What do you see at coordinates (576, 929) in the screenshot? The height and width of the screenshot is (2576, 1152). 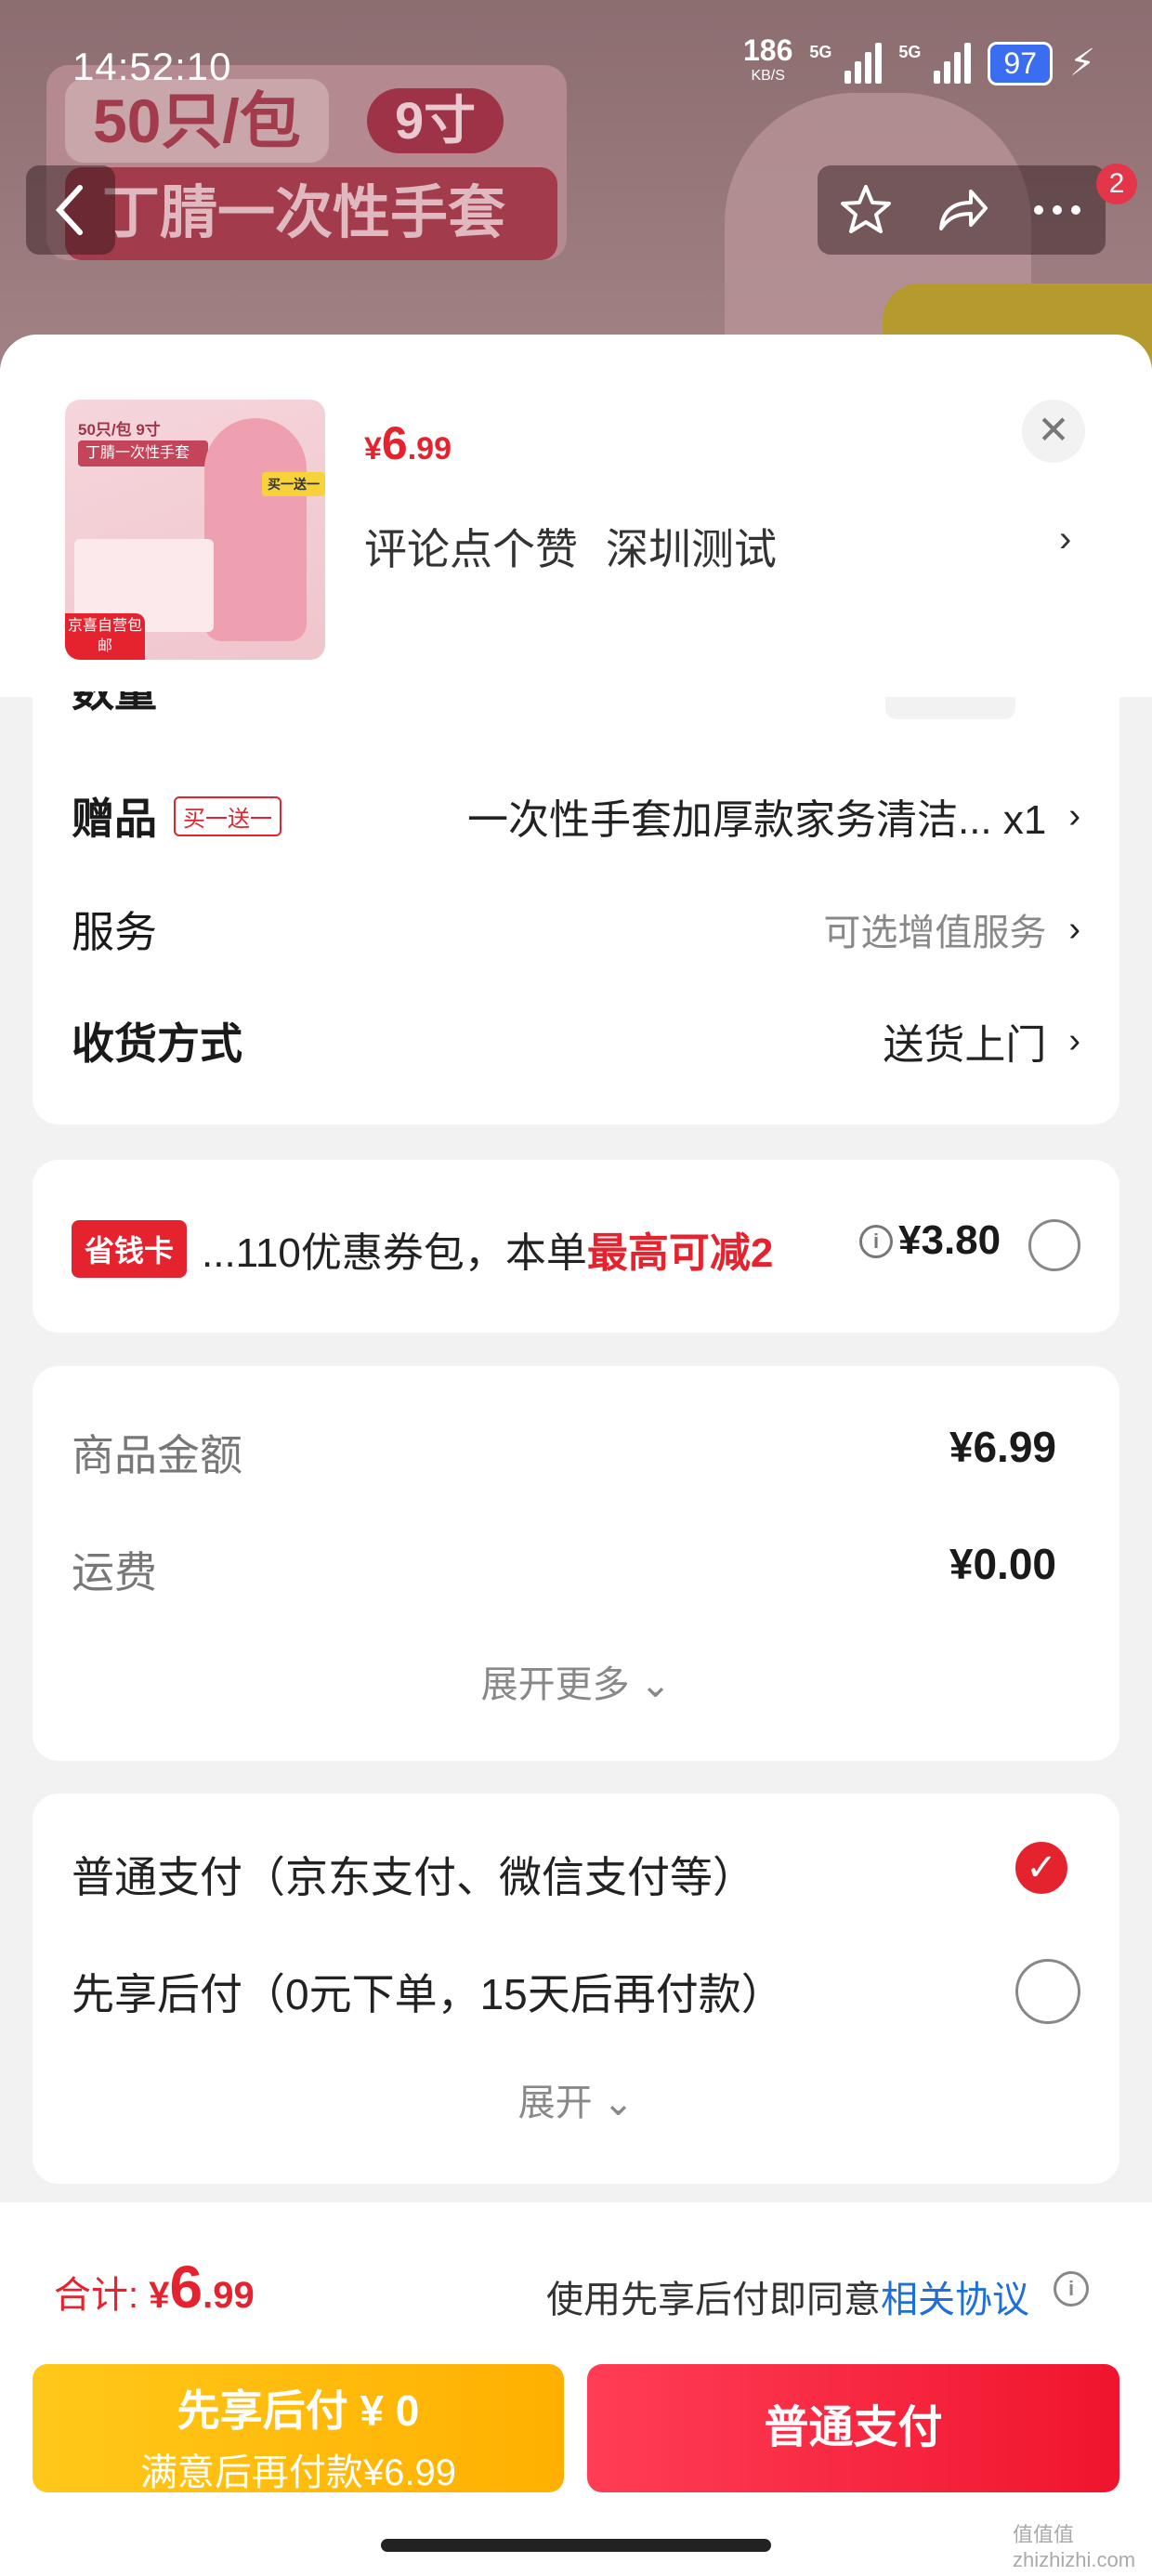 I see `service-row: 服务 可选增值服务 ›` at bounding box center [576, 929].